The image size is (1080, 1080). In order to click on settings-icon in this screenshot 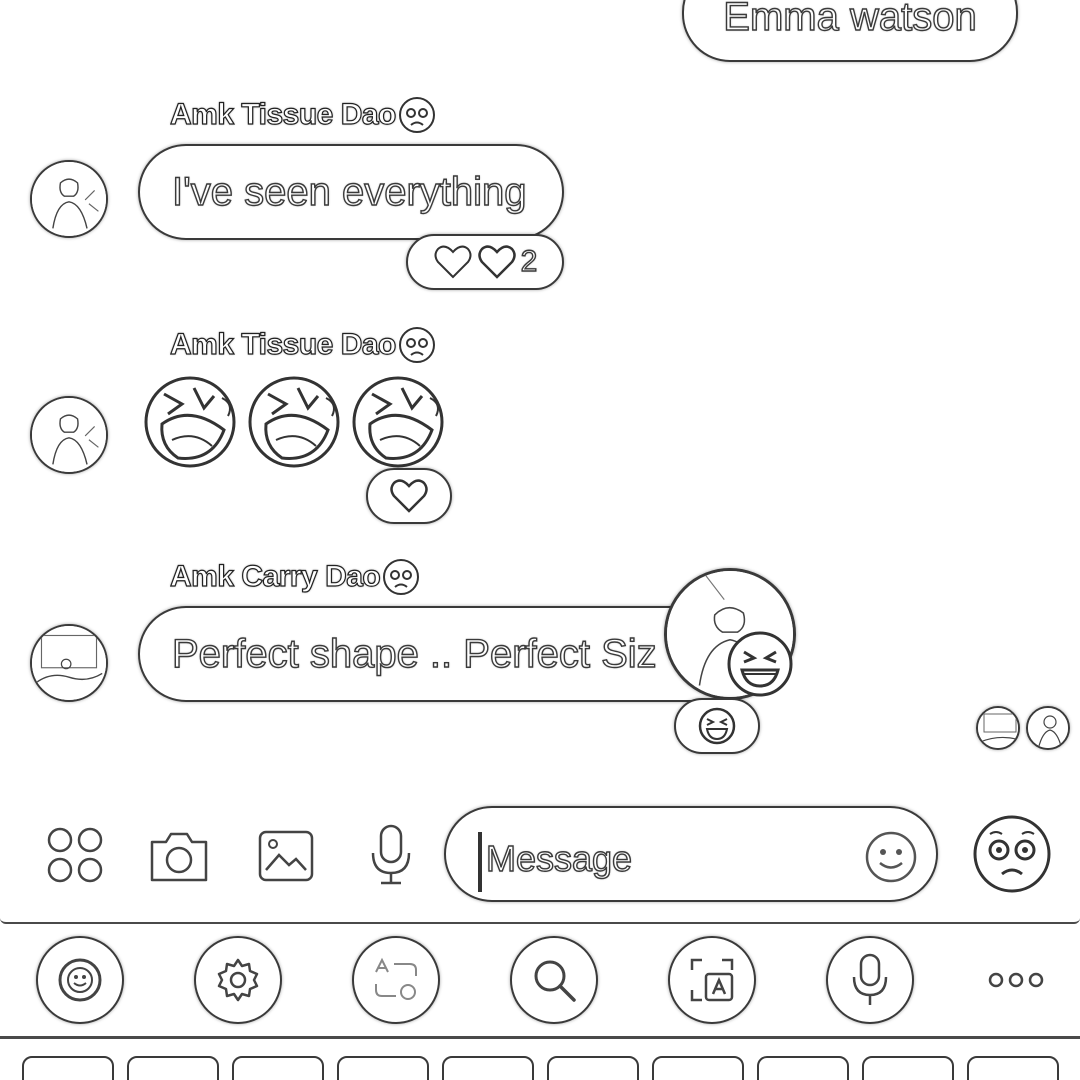, I will do `click(238, 980)`.